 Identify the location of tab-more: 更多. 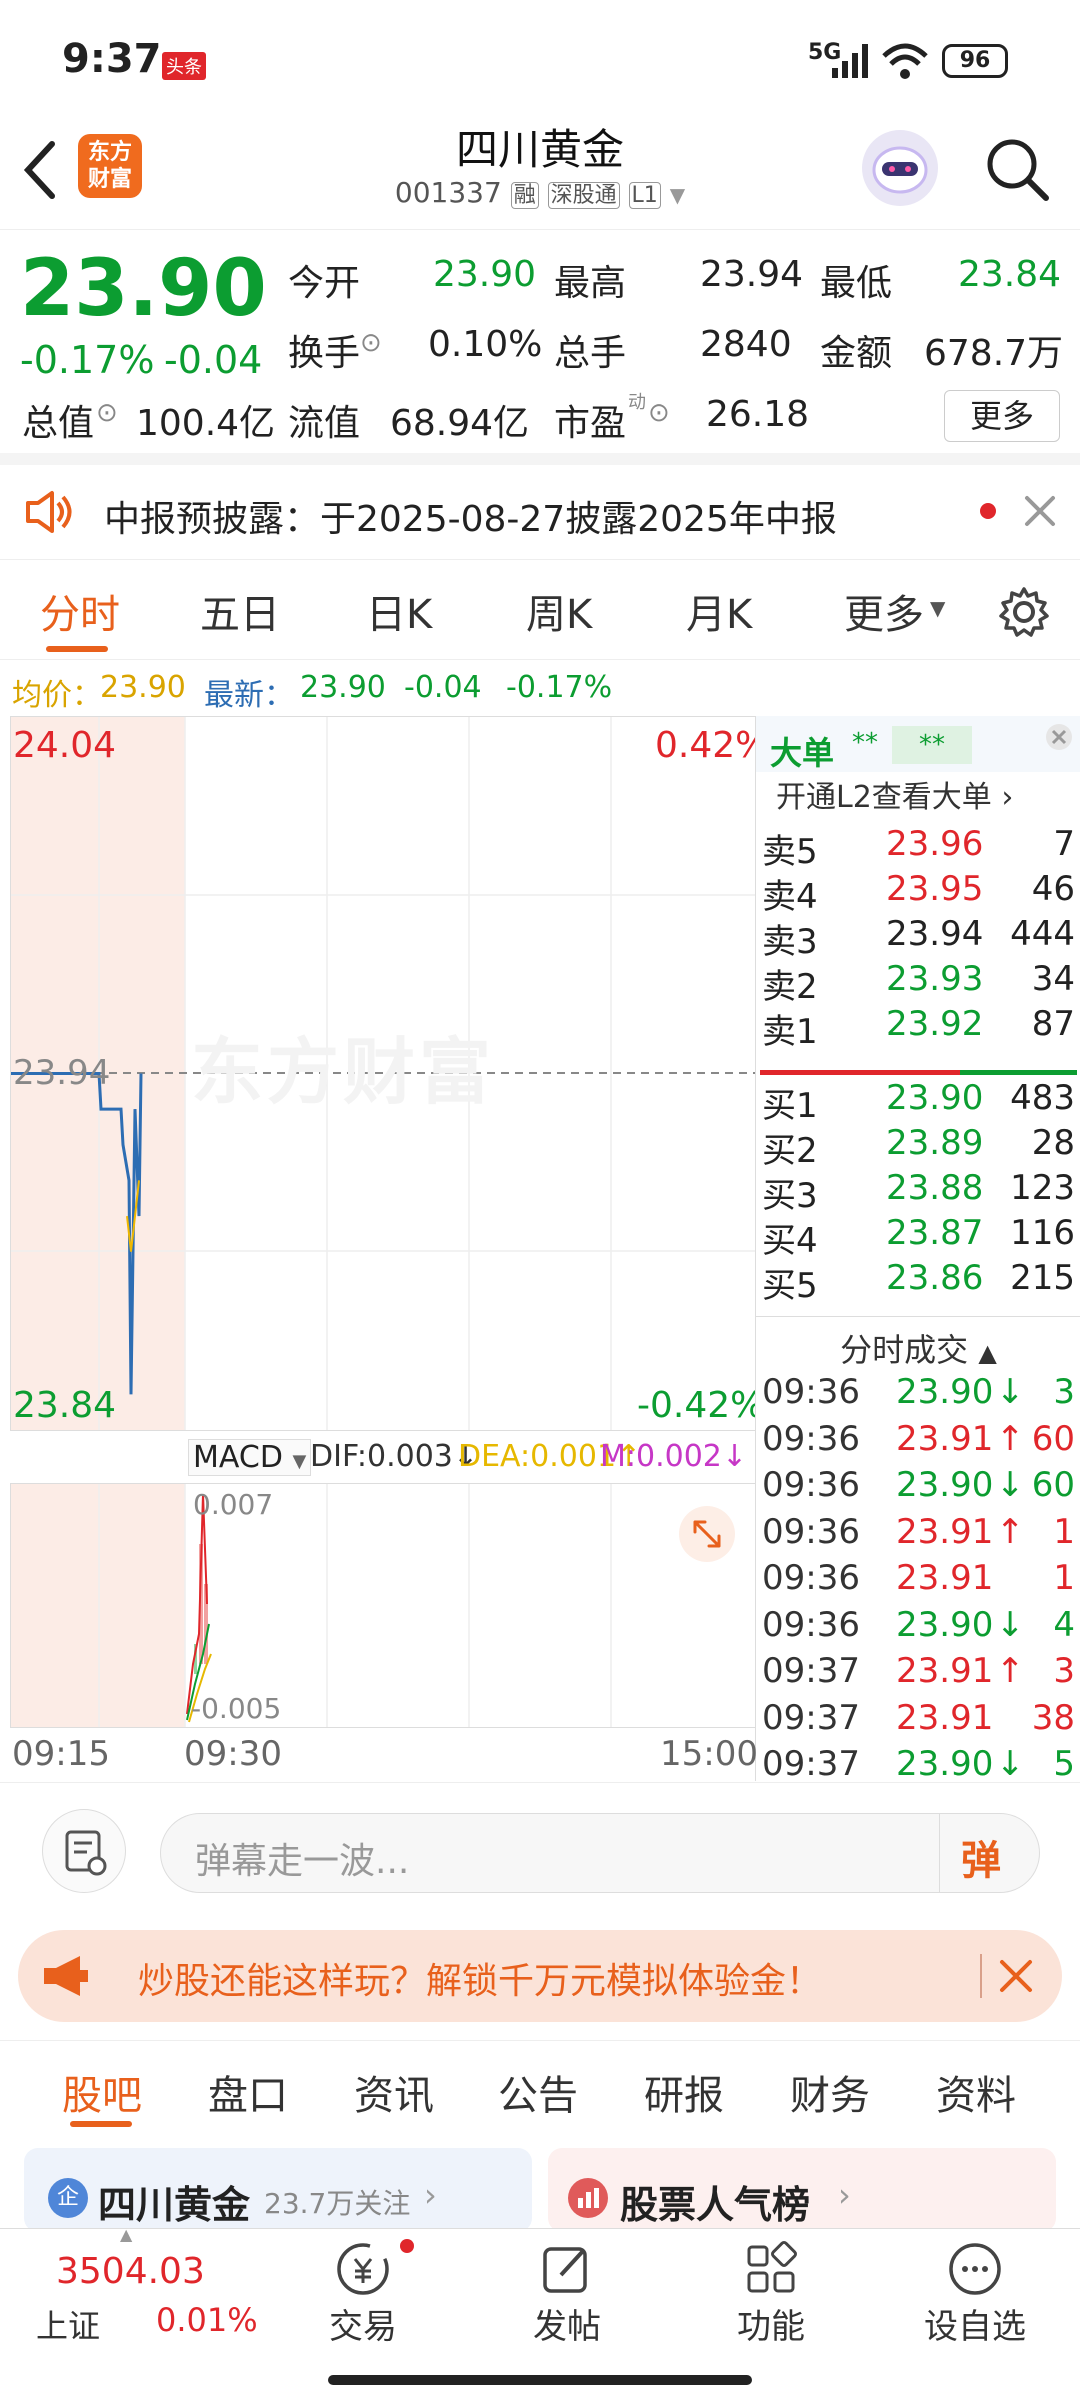
(884, 611).